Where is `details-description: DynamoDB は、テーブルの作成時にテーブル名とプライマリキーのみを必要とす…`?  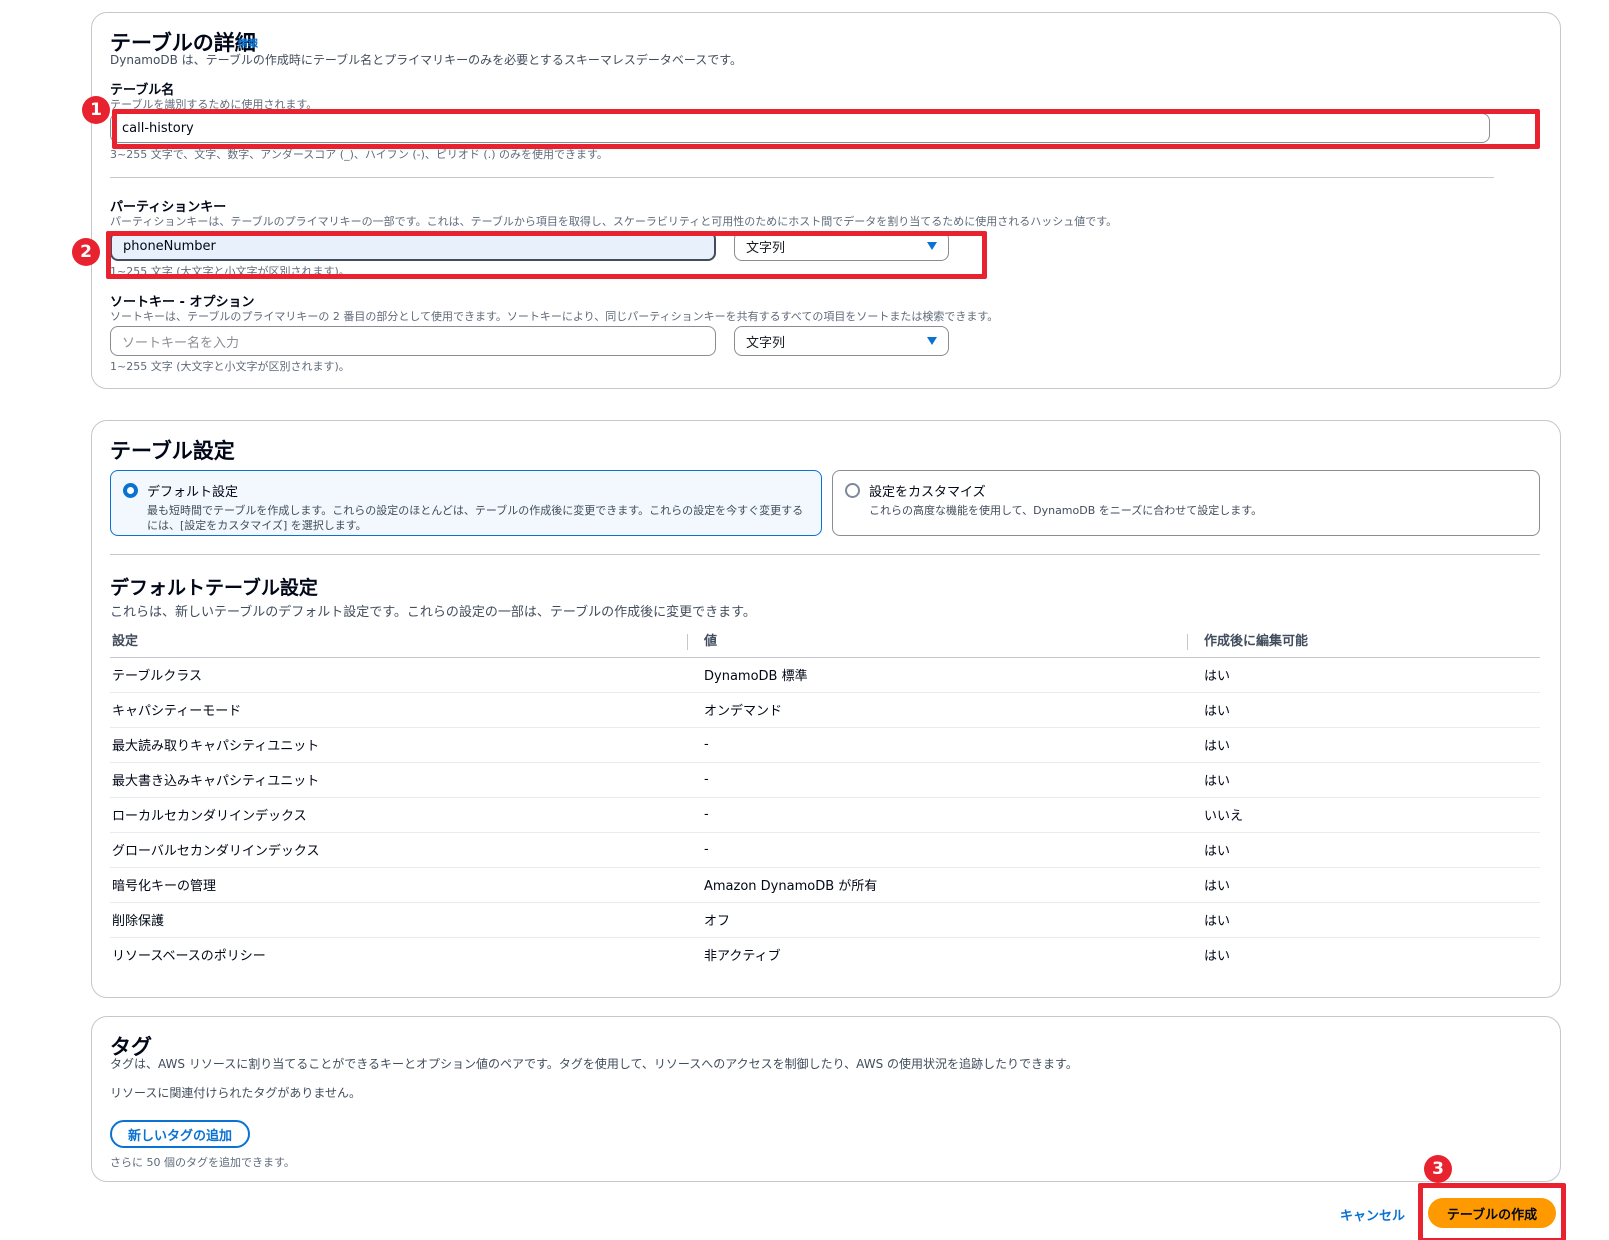 details-description: DynamoDB は、テーブルの作成時にテーブル名とプライマリキーのみを必要とす… is located at coordinates (426, 60).